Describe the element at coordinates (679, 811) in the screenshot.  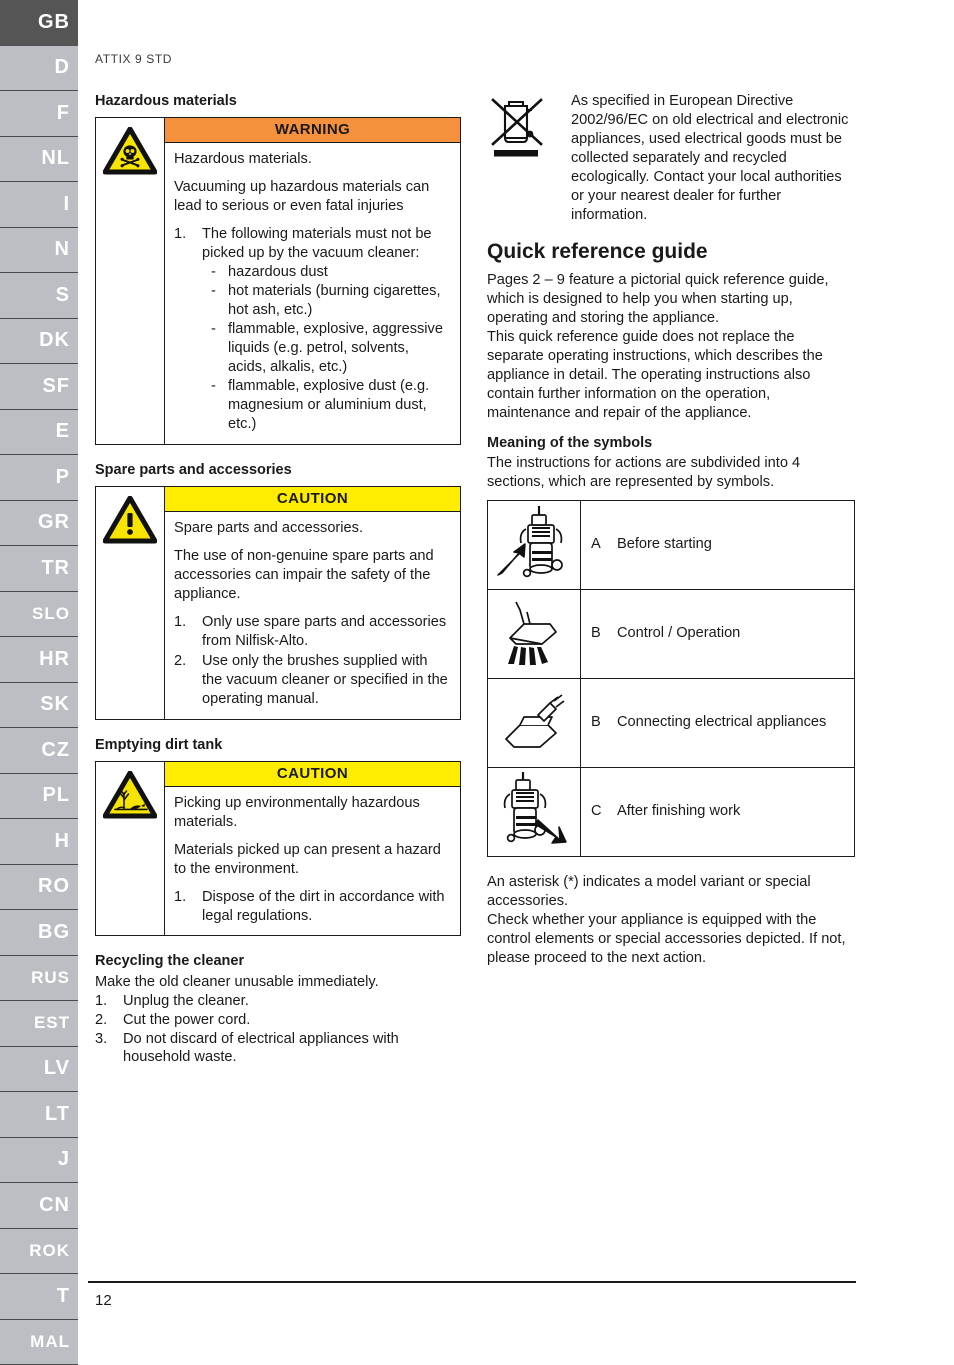
I see `symbol-label: After finishing work` at that location.